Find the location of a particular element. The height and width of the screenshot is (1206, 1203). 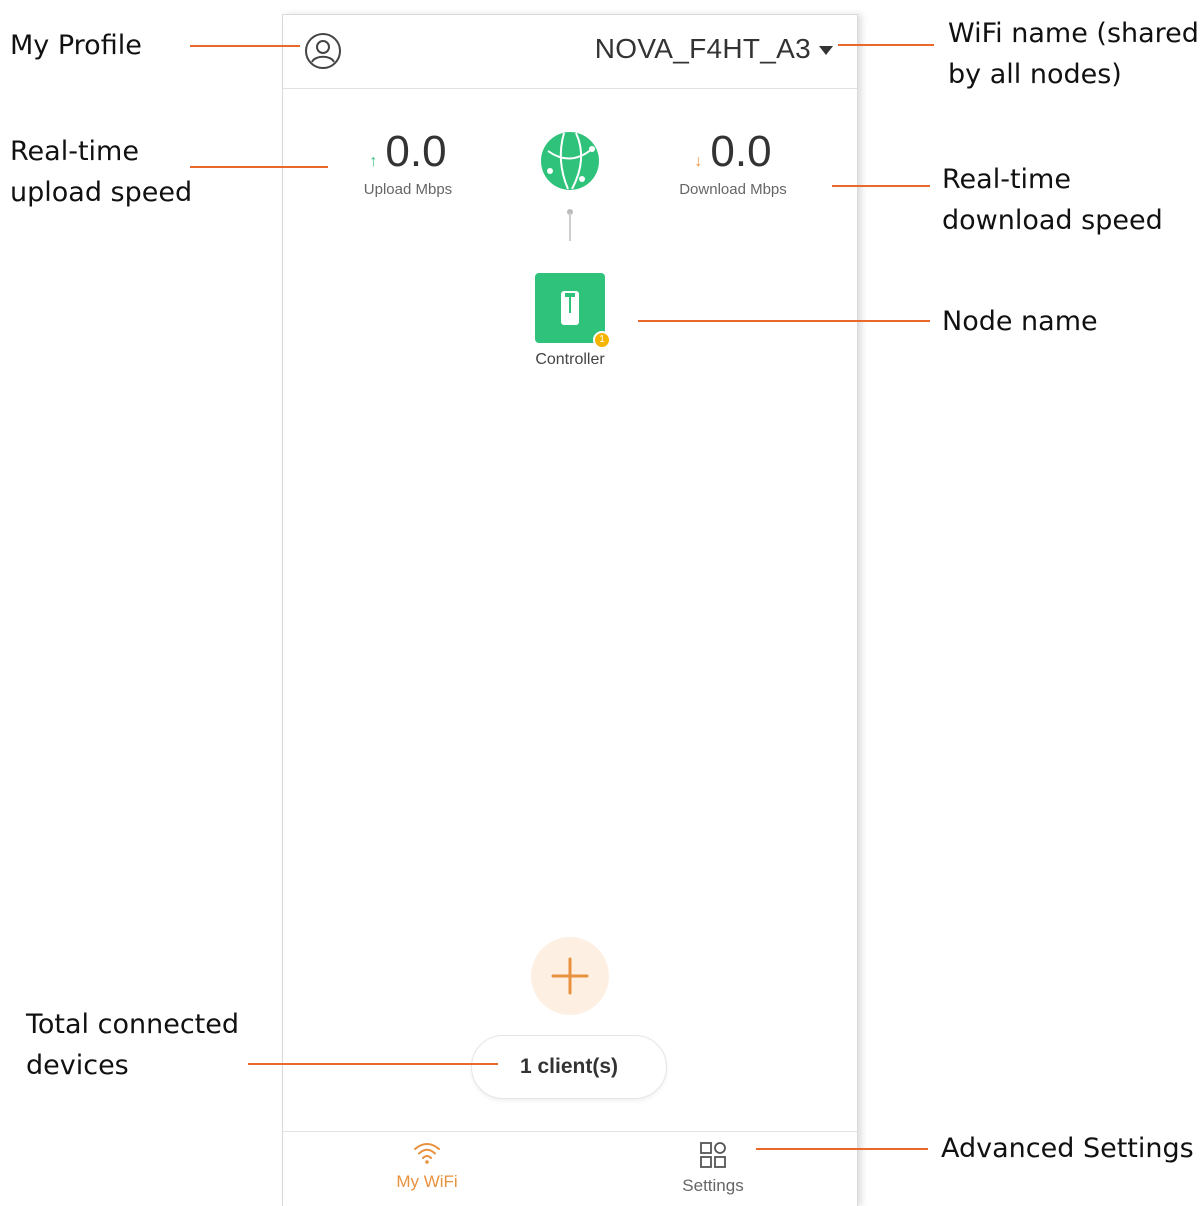

callout-upload-line2: upload speed is located at coordinates (101, 192).